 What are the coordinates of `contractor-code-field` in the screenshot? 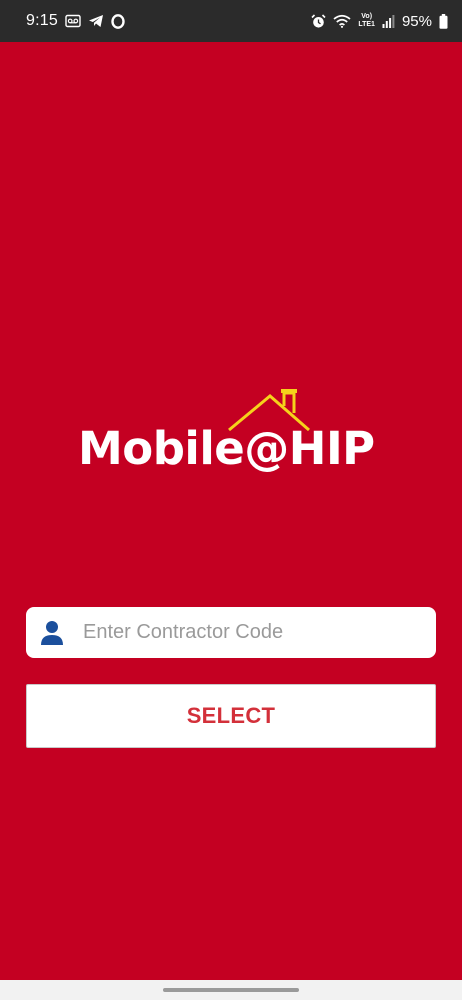 It's located at (231, 632).